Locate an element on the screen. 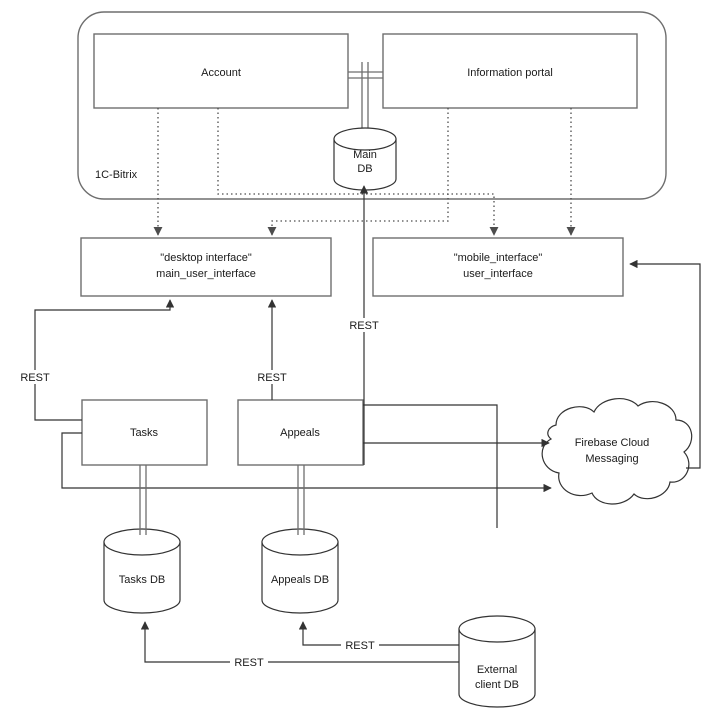  edge-label-rest-extdb-appealsdb: REST is located at coordinates (360, 646).